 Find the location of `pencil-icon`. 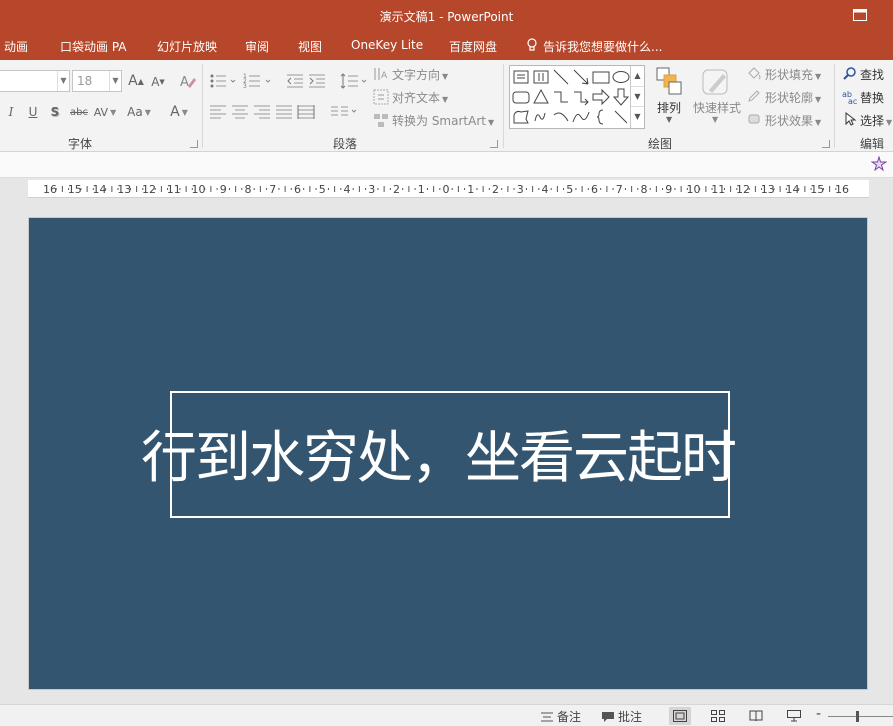

pencil-icon is located at coordinates (754, 96).